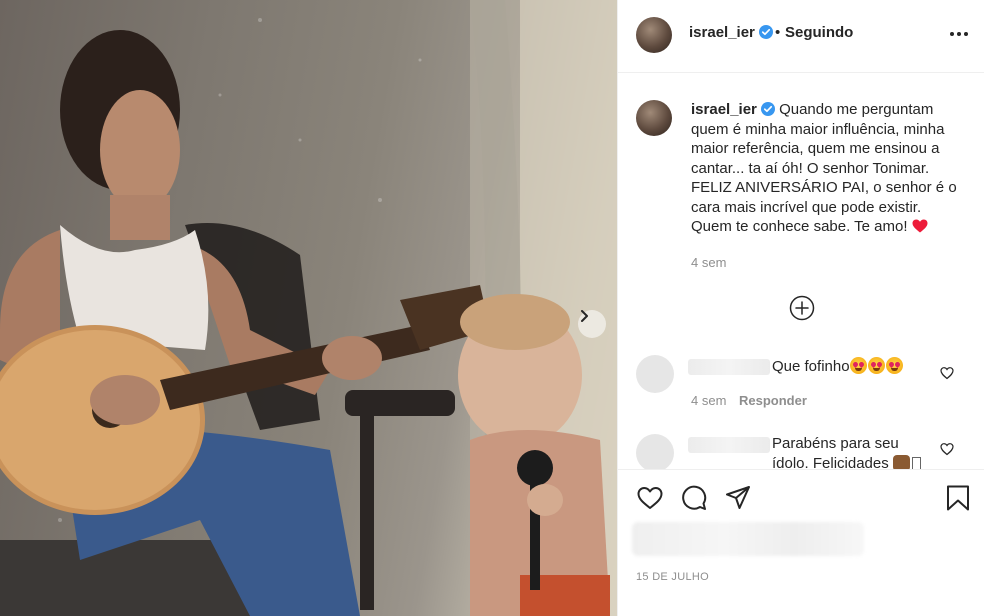 The height and width of the screenshot is (616, 984). Describe the element at coordinates (708, 262) in the screenshot. I see `caption-timestamp: 4 sem` at that location.